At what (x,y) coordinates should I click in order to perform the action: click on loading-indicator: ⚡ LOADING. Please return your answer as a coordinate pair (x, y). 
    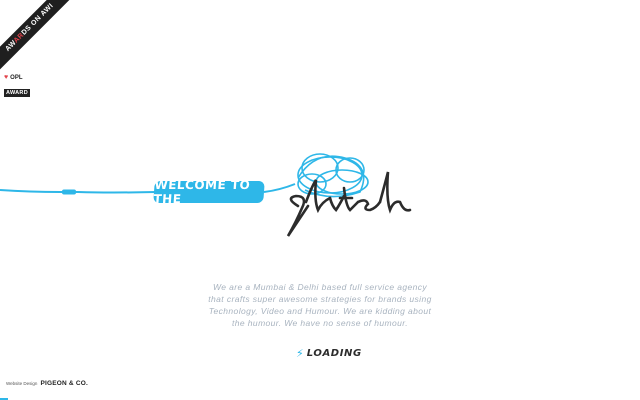
    Looking at the image, I should click on (329, 353).